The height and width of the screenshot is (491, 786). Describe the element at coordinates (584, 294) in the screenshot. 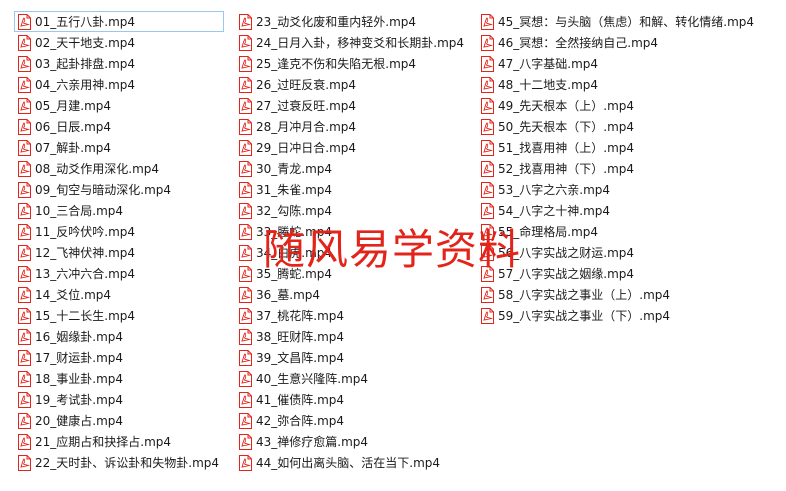

I see `file-name: 58_八字实战之事业（上）.mp4` at that location.